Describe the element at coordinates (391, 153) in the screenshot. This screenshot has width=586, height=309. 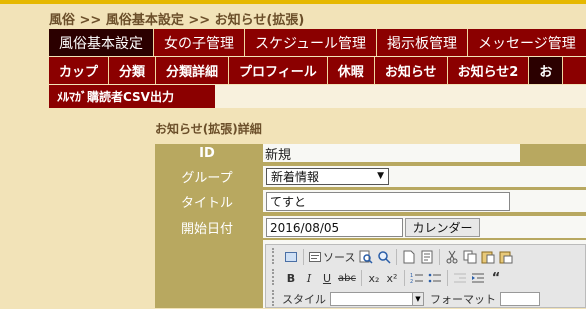
I see `id-value: 新規` at that location.